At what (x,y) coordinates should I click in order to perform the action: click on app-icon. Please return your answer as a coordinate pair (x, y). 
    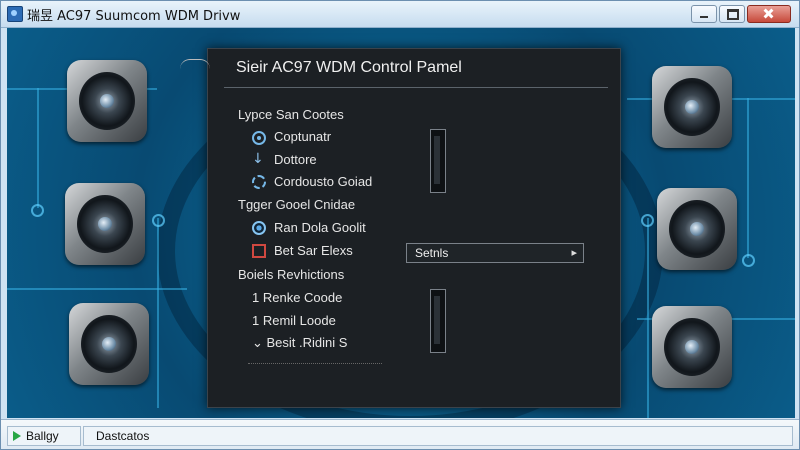
    Looking at the image, I should click on (15, 14).